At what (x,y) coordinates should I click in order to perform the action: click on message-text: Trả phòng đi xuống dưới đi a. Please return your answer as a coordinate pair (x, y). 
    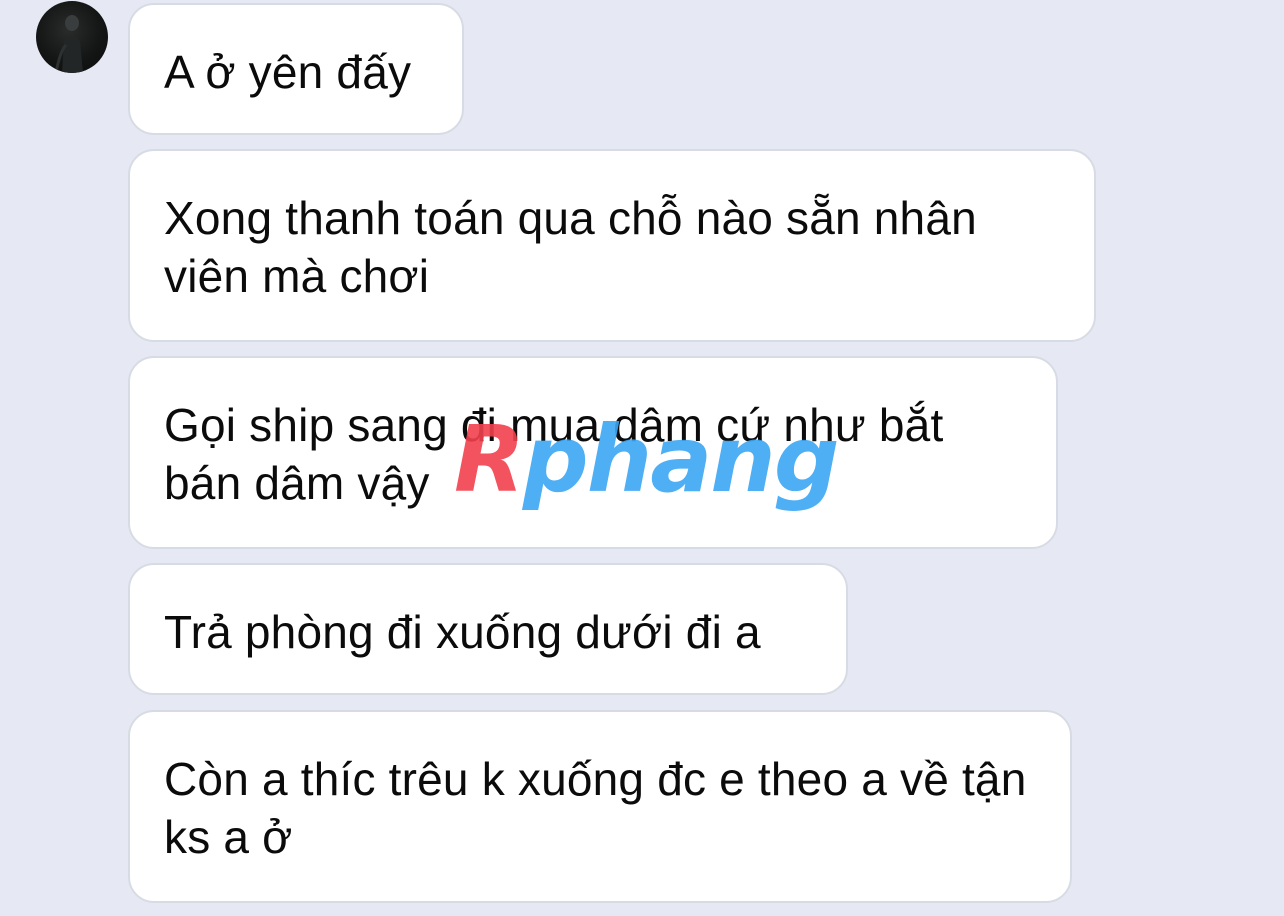
    Looking at the image, I should click on (462, 632).